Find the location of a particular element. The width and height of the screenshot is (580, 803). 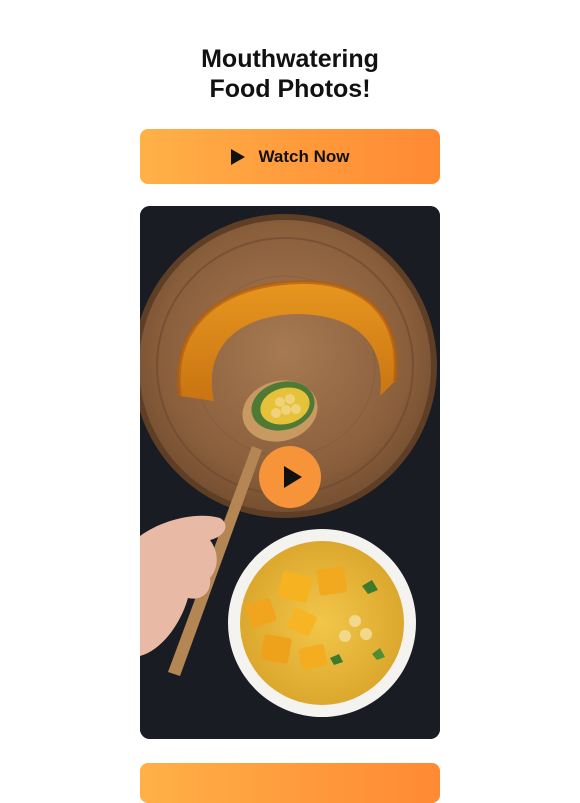

video-play-button is located at coordinates (290, 477).